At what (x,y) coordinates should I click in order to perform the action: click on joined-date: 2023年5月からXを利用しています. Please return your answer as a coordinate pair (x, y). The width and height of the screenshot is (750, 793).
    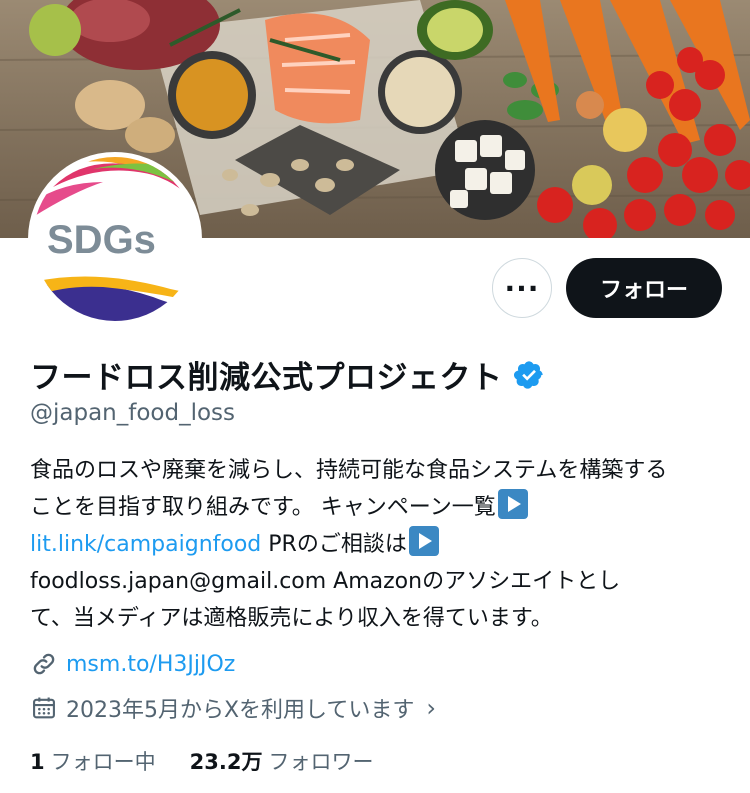
    Looking at the image, I should click on (240, 710).